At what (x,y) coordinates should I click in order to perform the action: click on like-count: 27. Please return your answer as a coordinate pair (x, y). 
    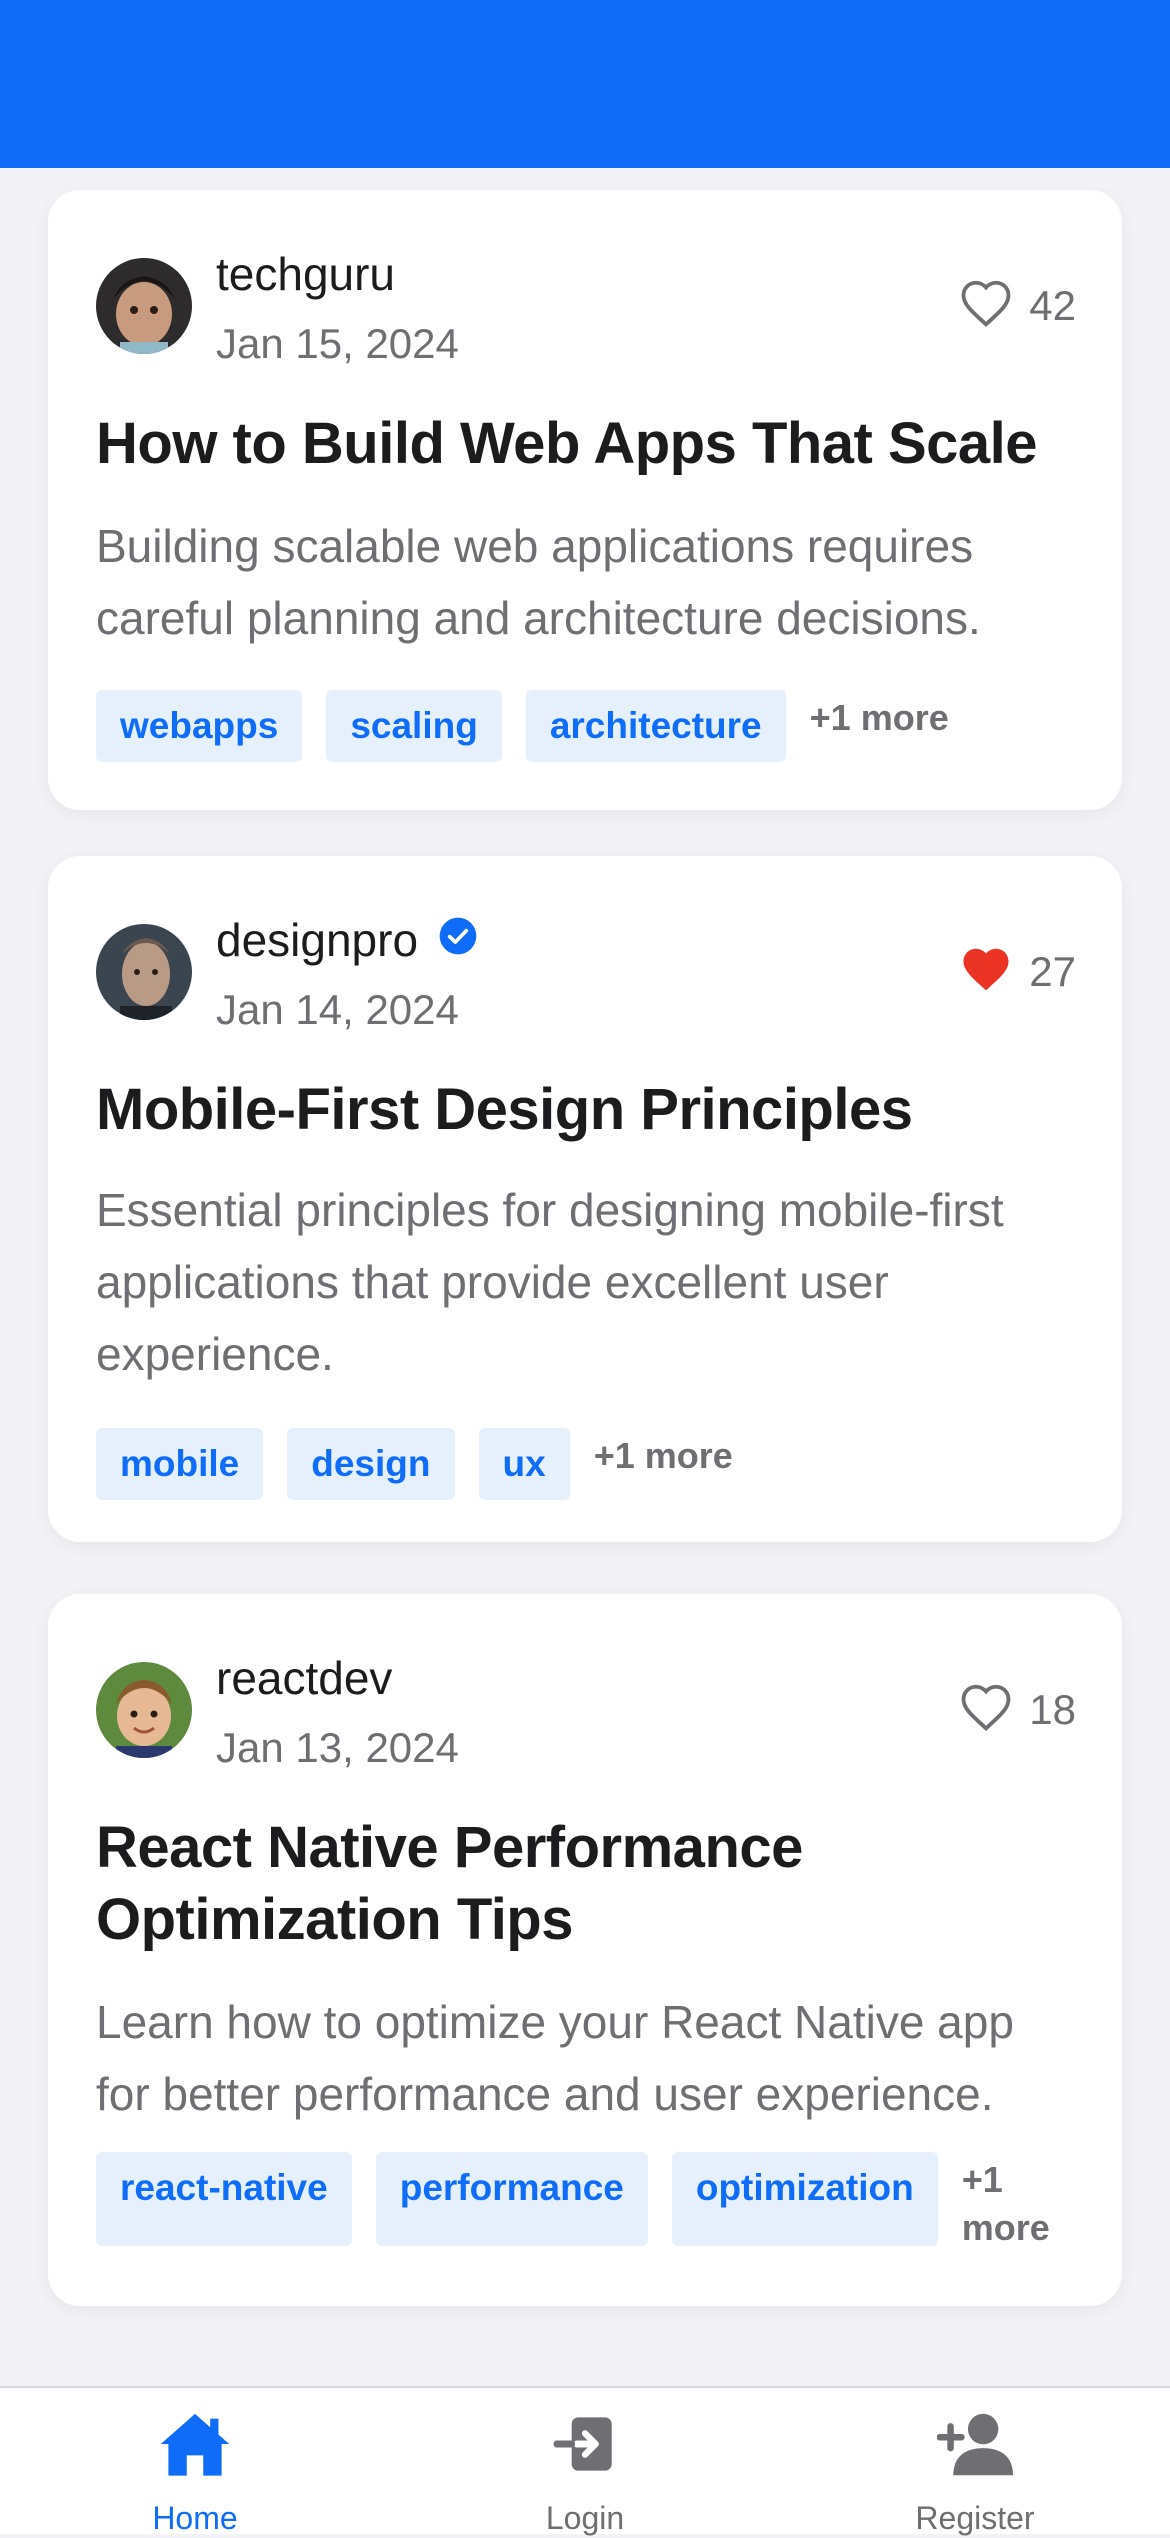
    Looking at the image, I should click on (1052, 971).